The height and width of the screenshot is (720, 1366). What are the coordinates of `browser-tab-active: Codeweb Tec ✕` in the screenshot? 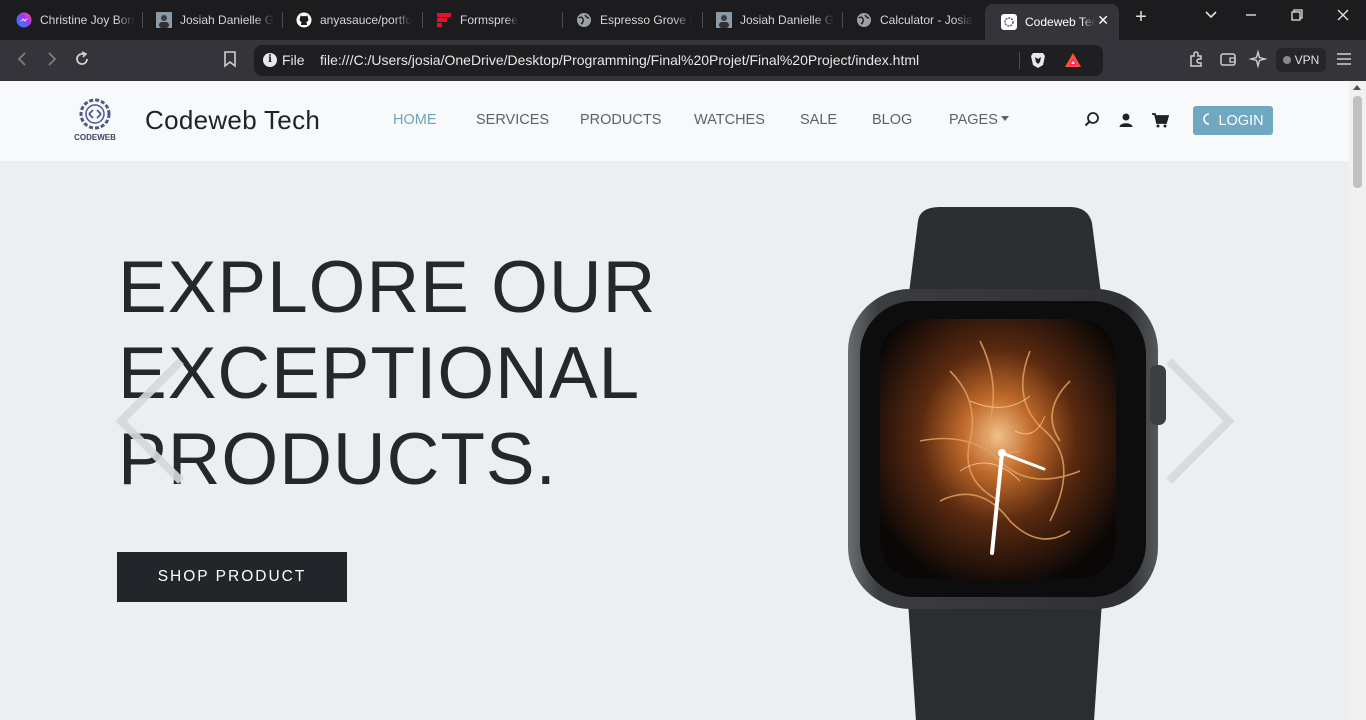 It's located at (1052, 22).